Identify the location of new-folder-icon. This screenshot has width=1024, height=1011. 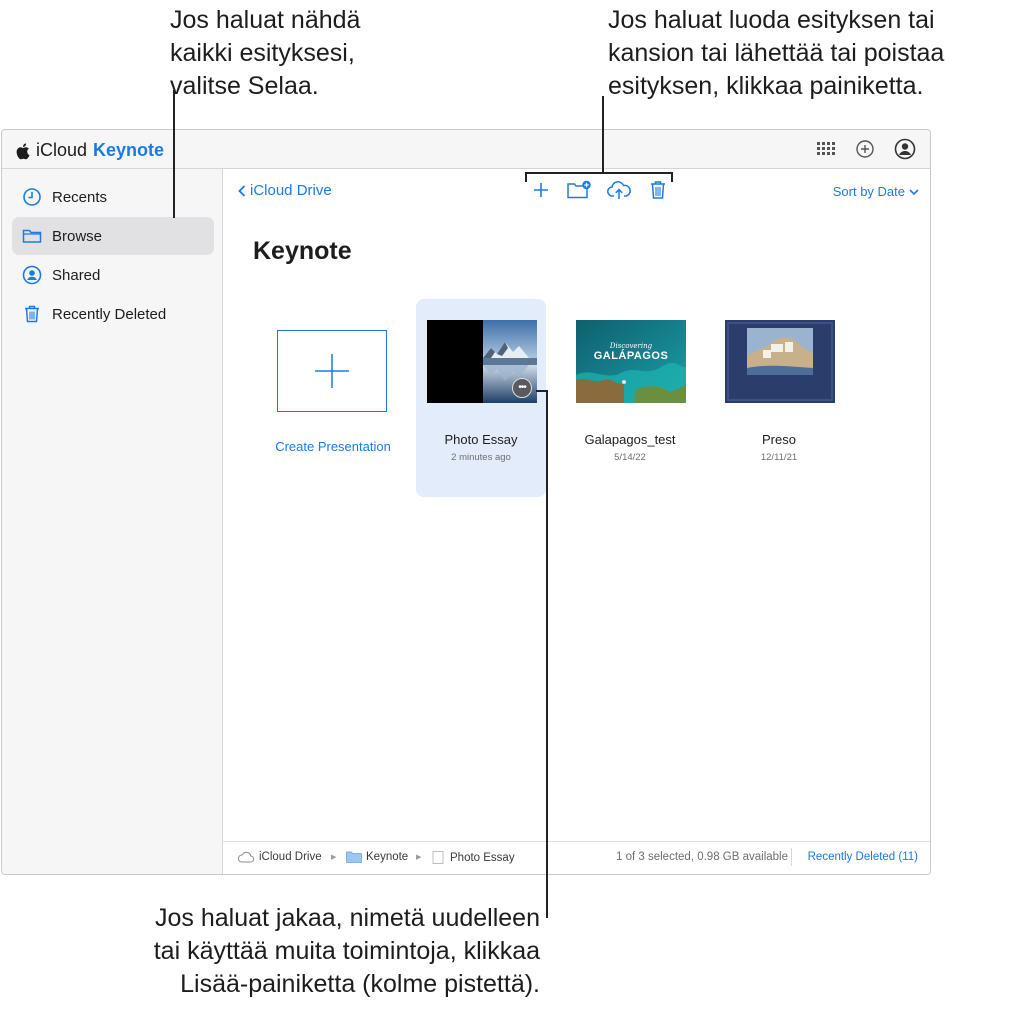
(579, 189).